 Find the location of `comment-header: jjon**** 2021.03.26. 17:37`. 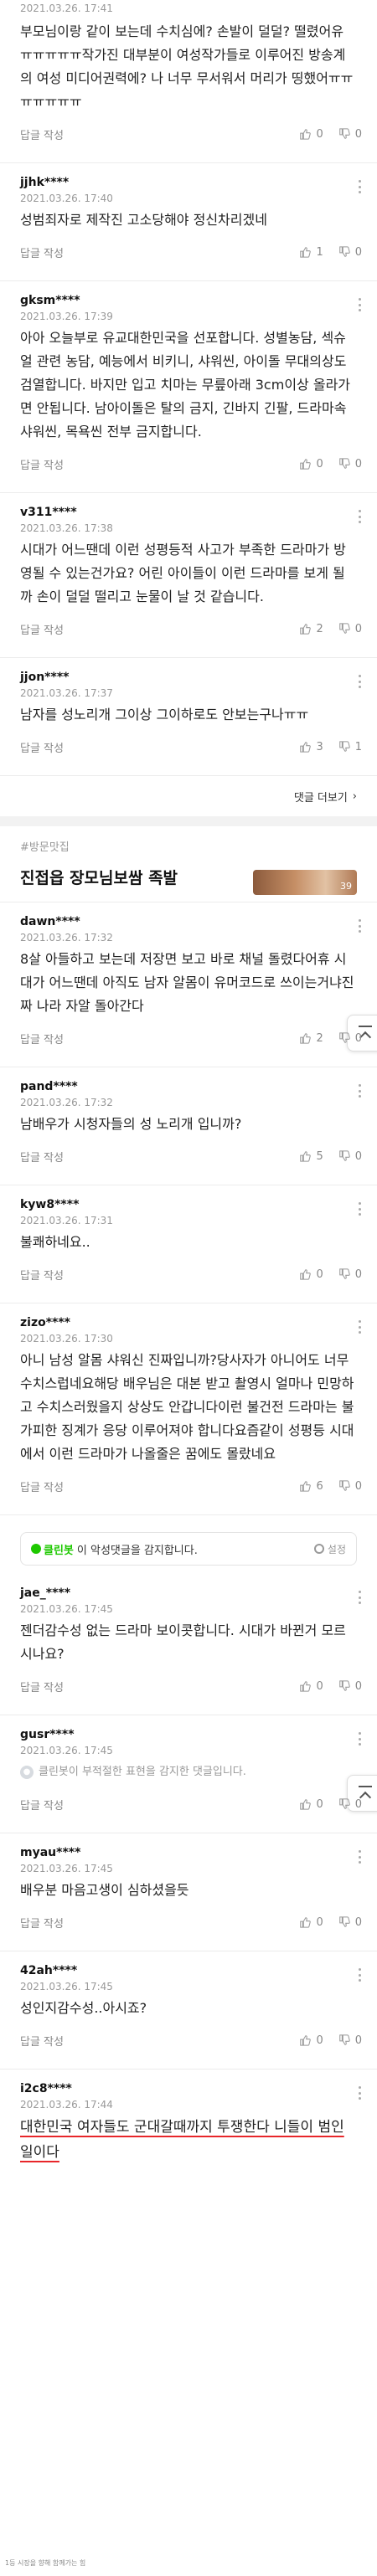

comment-header: jjon**** 2021.03.26. 17:37 is located at coordinates (191, 684).